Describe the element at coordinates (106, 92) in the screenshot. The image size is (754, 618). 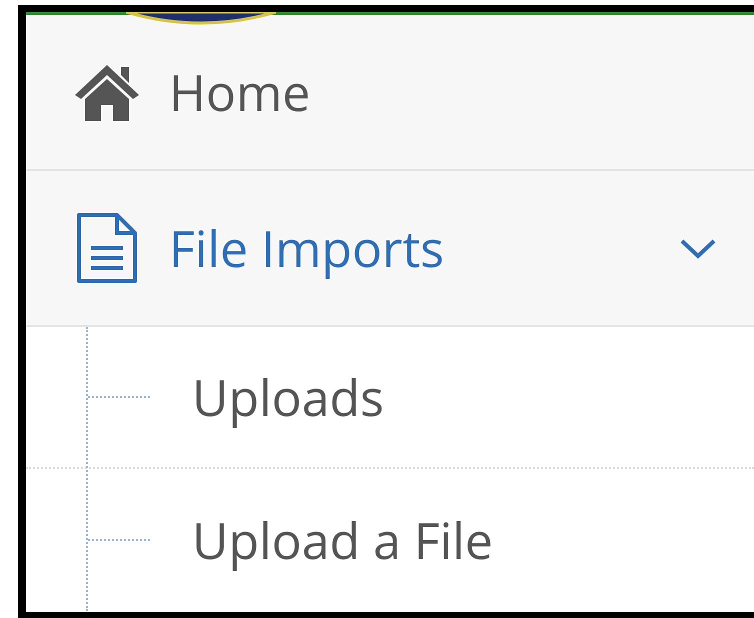
I see `home-icon` at that location.